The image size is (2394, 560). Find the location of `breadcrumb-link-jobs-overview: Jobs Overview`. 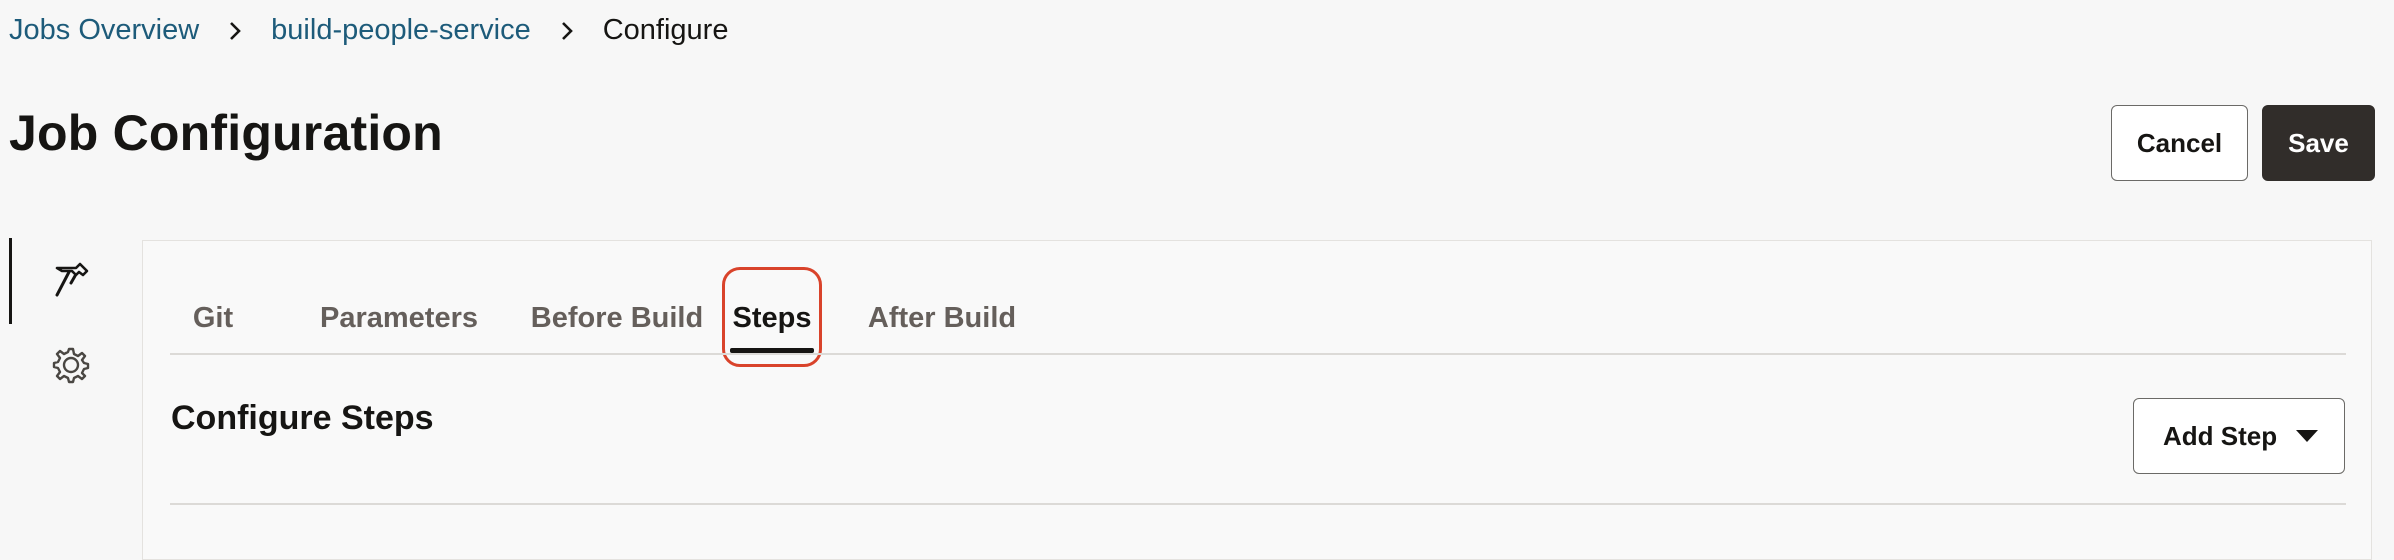

breadcrumb-link-jobs-overview: Jobs Overview is located at coordinates (104, 30).